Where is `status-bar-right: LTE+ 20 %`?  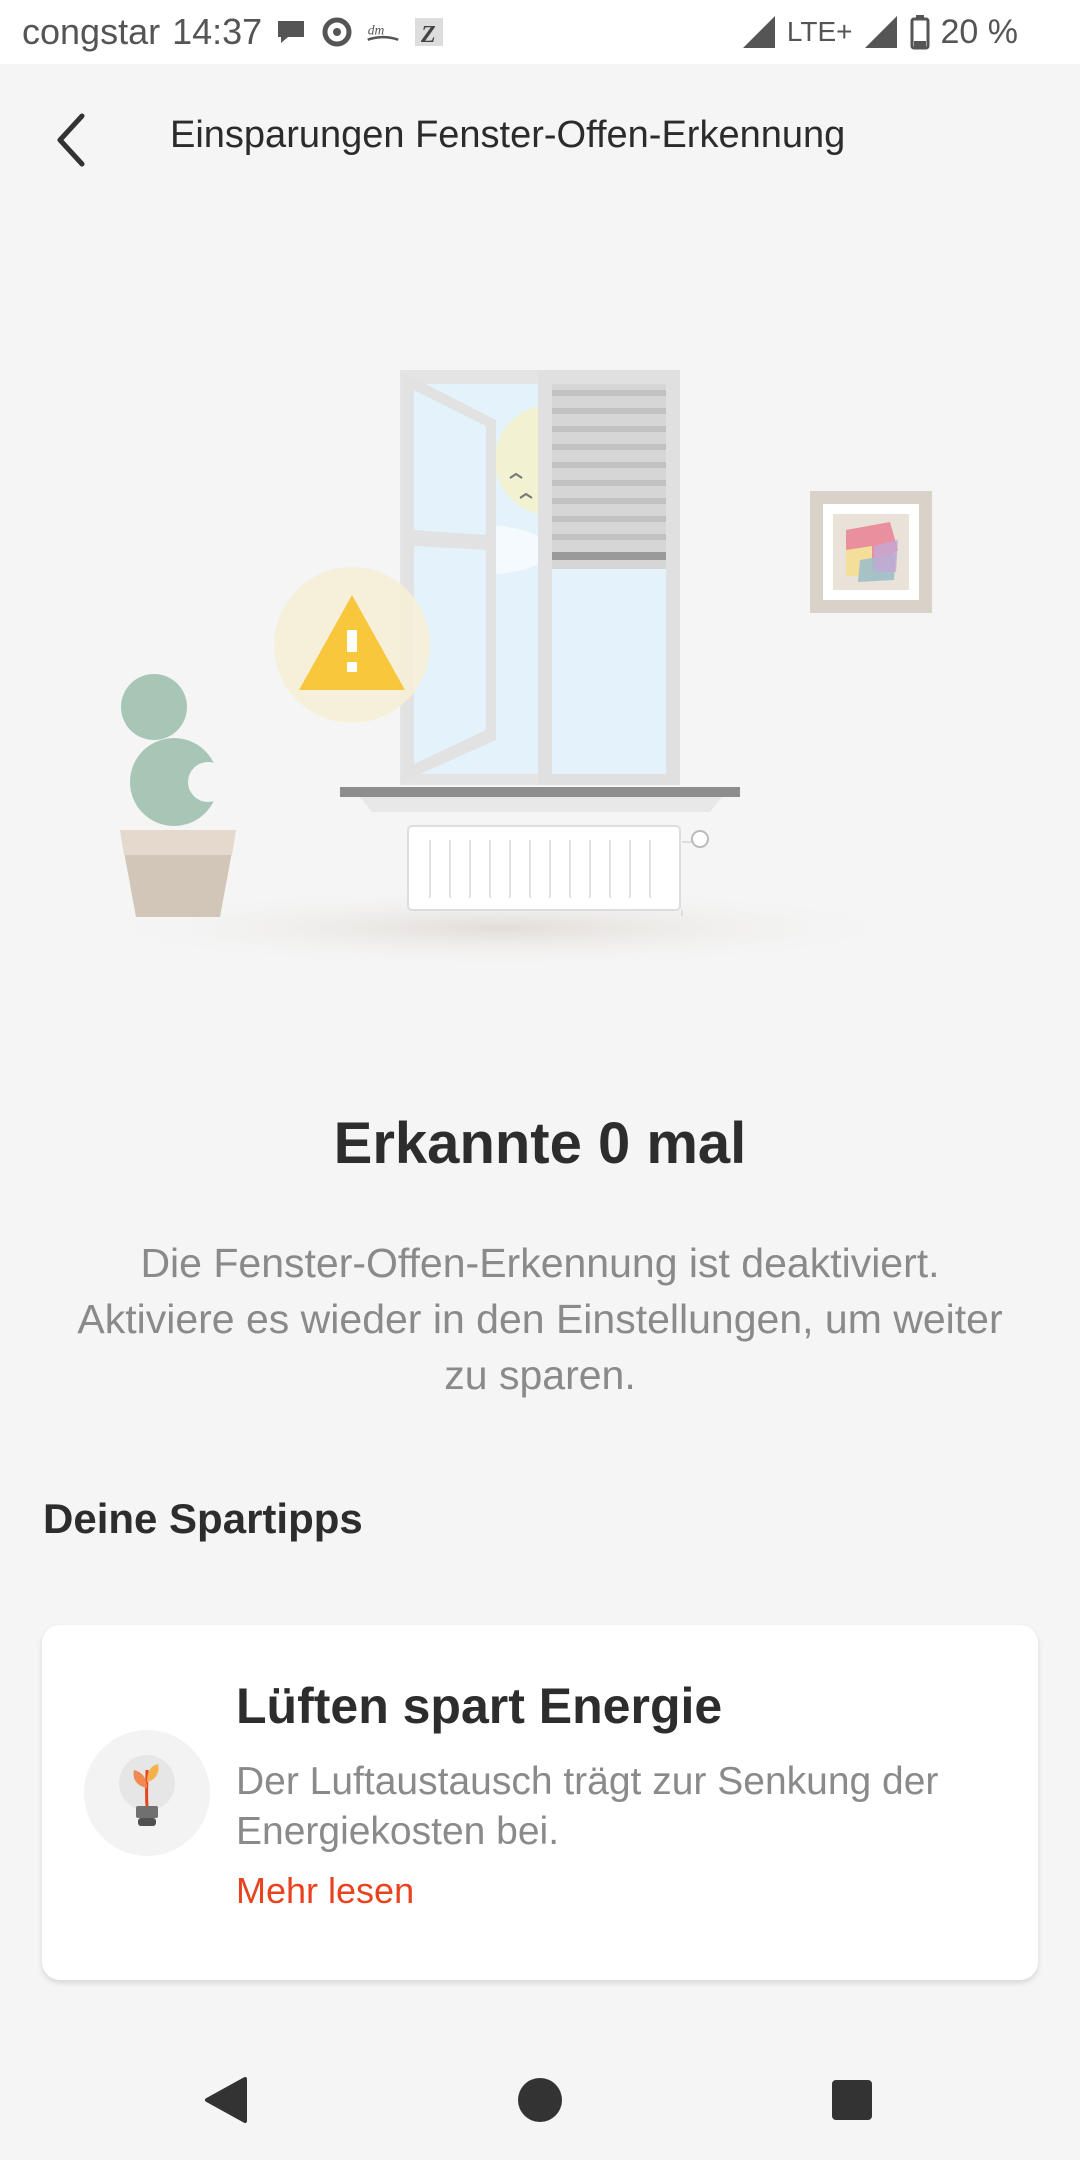
status-bar-right: LTE+ 20 % is located at coordinates (879, 32).